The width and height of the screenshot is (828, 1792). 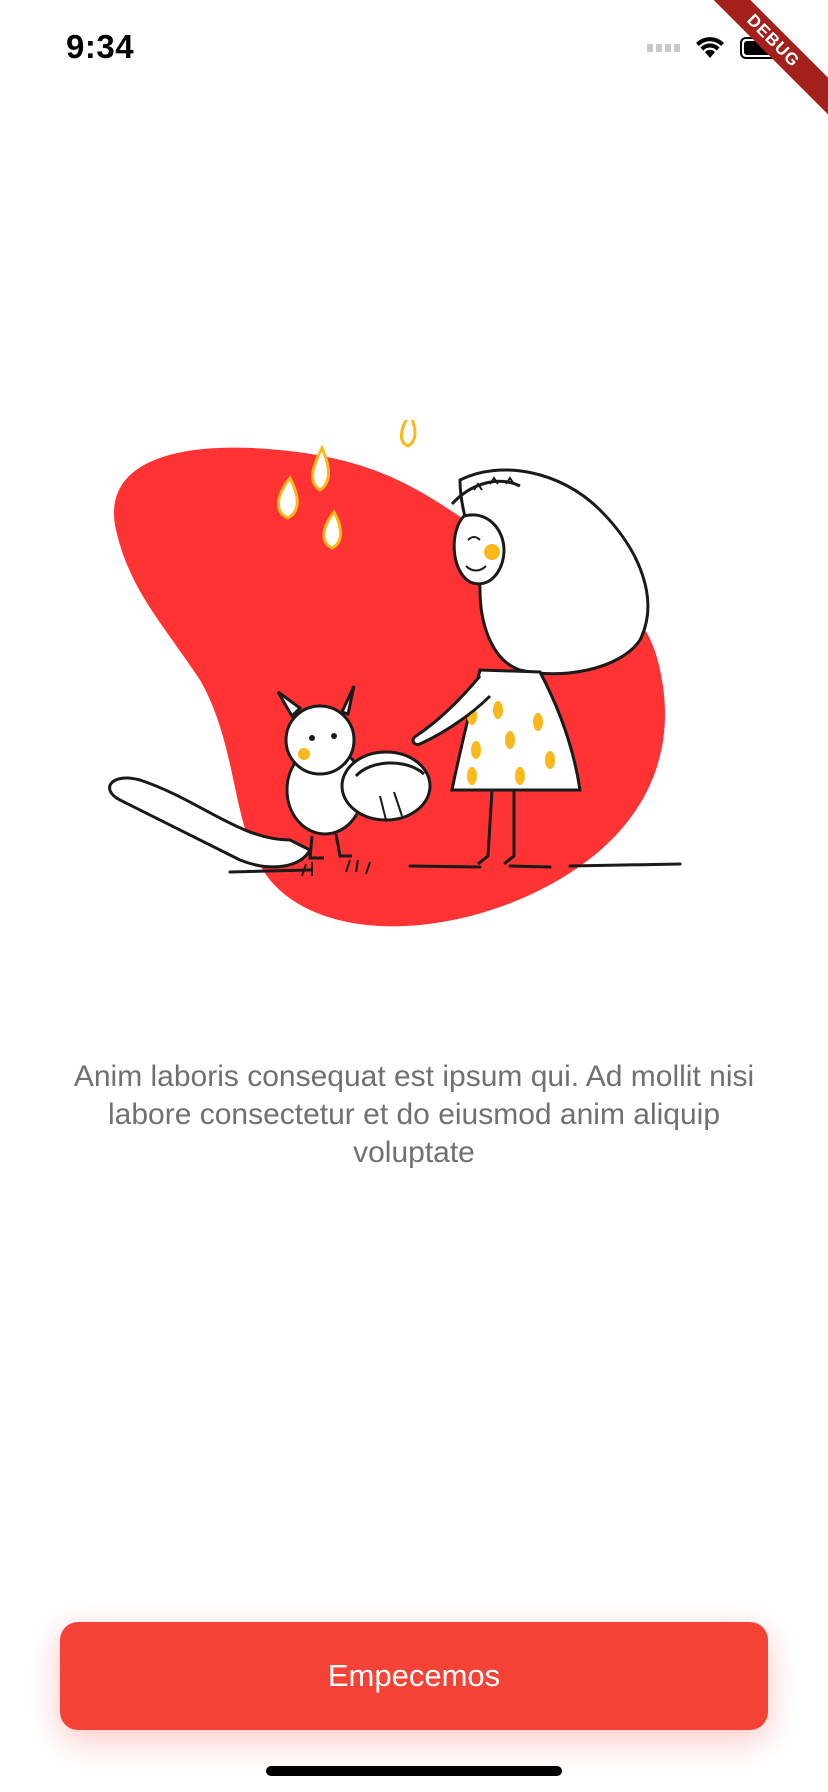 What do you see at coordinates (763, 59) in the screenshot?
I see `debug-banner-label: DEBUG` at bounding box center [763, 59].